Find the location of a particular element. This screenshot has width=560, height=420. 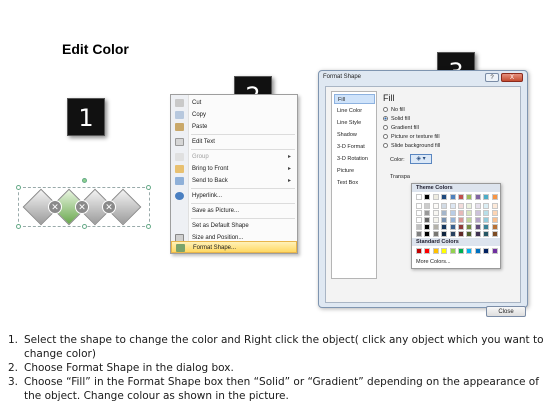

menu-item-paste: Paste is located at coordinates (234, 127).